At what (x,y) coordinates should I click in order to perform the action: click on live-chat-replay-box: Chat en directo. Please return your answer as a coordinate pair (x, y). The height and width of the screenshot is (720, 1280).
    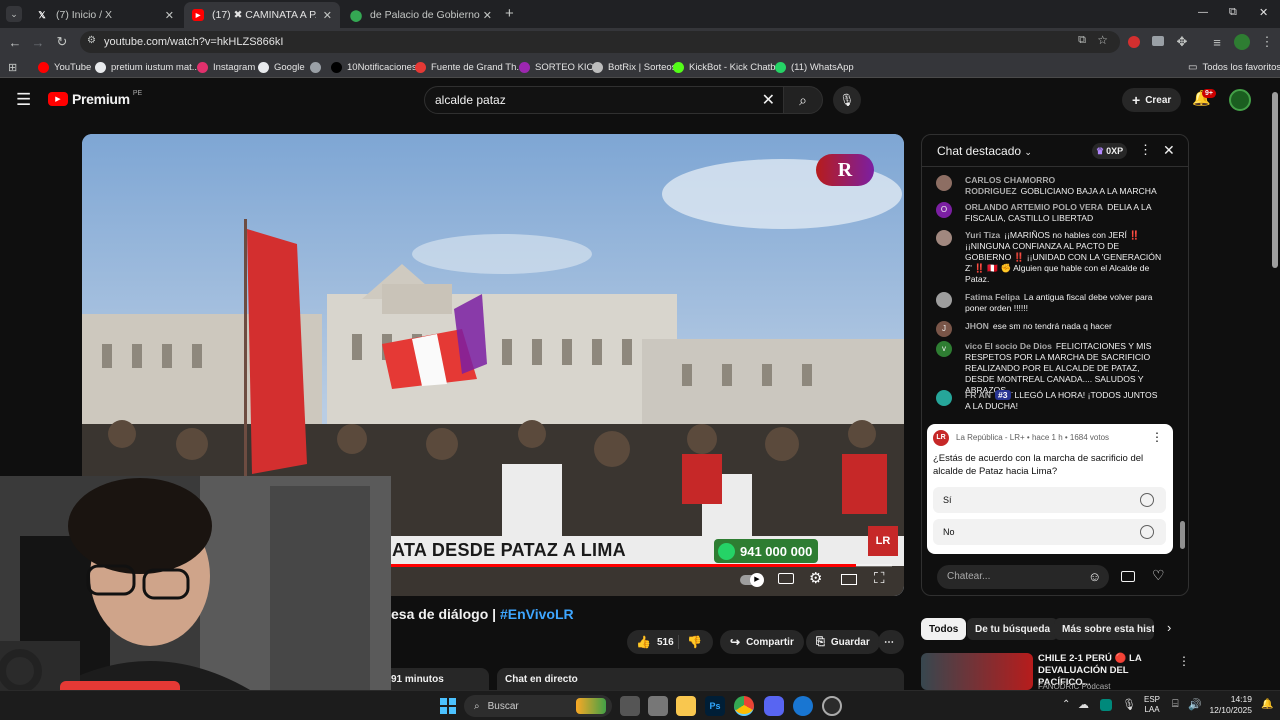
    Looking at the image, I should click on (700, 679).